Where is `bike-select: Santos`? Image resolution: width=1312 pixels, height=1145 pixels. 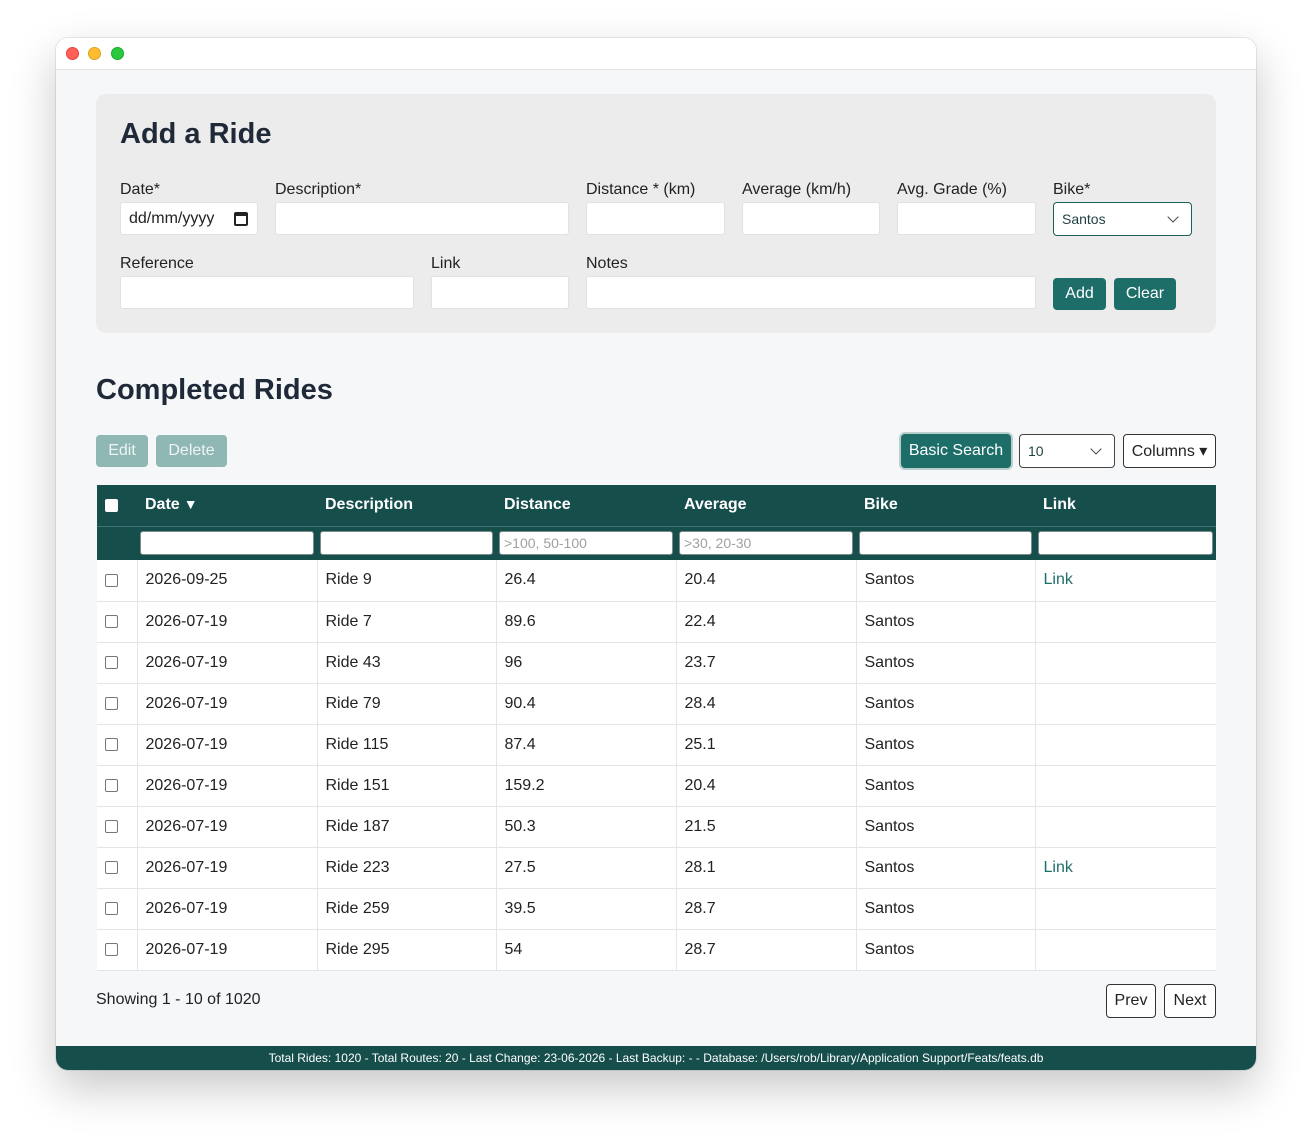 bike-select: Santos is located at coordinates (1122, 219).